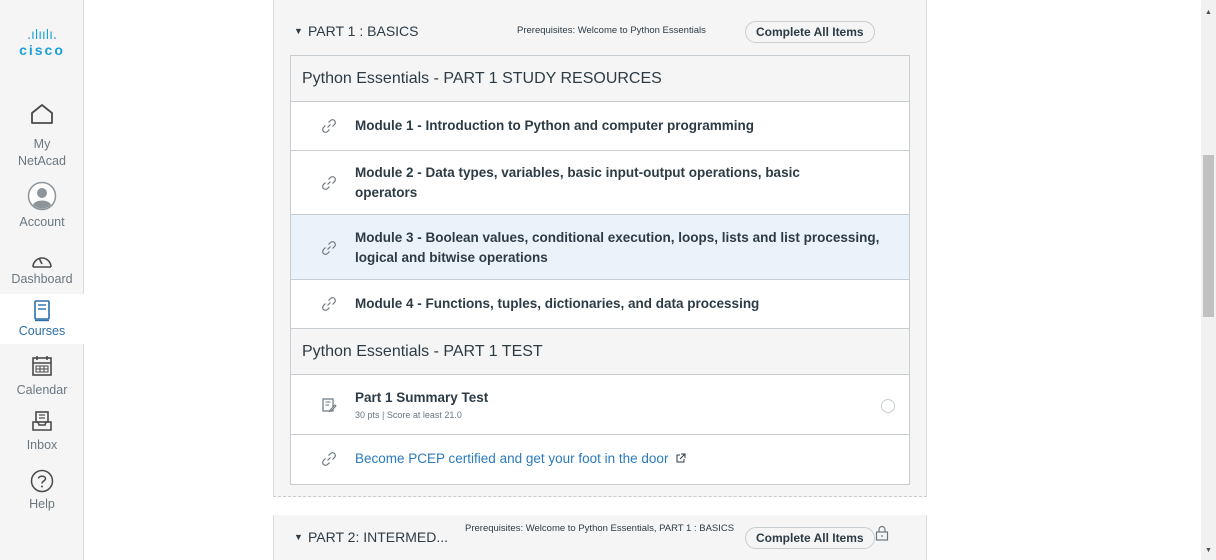 This screenshot has height=560, width=1216. What do you see at coordinates (363, 31) in the screenshot?
I see `module-title: PART 1 : BASICS` at bounding box center [363, 31].